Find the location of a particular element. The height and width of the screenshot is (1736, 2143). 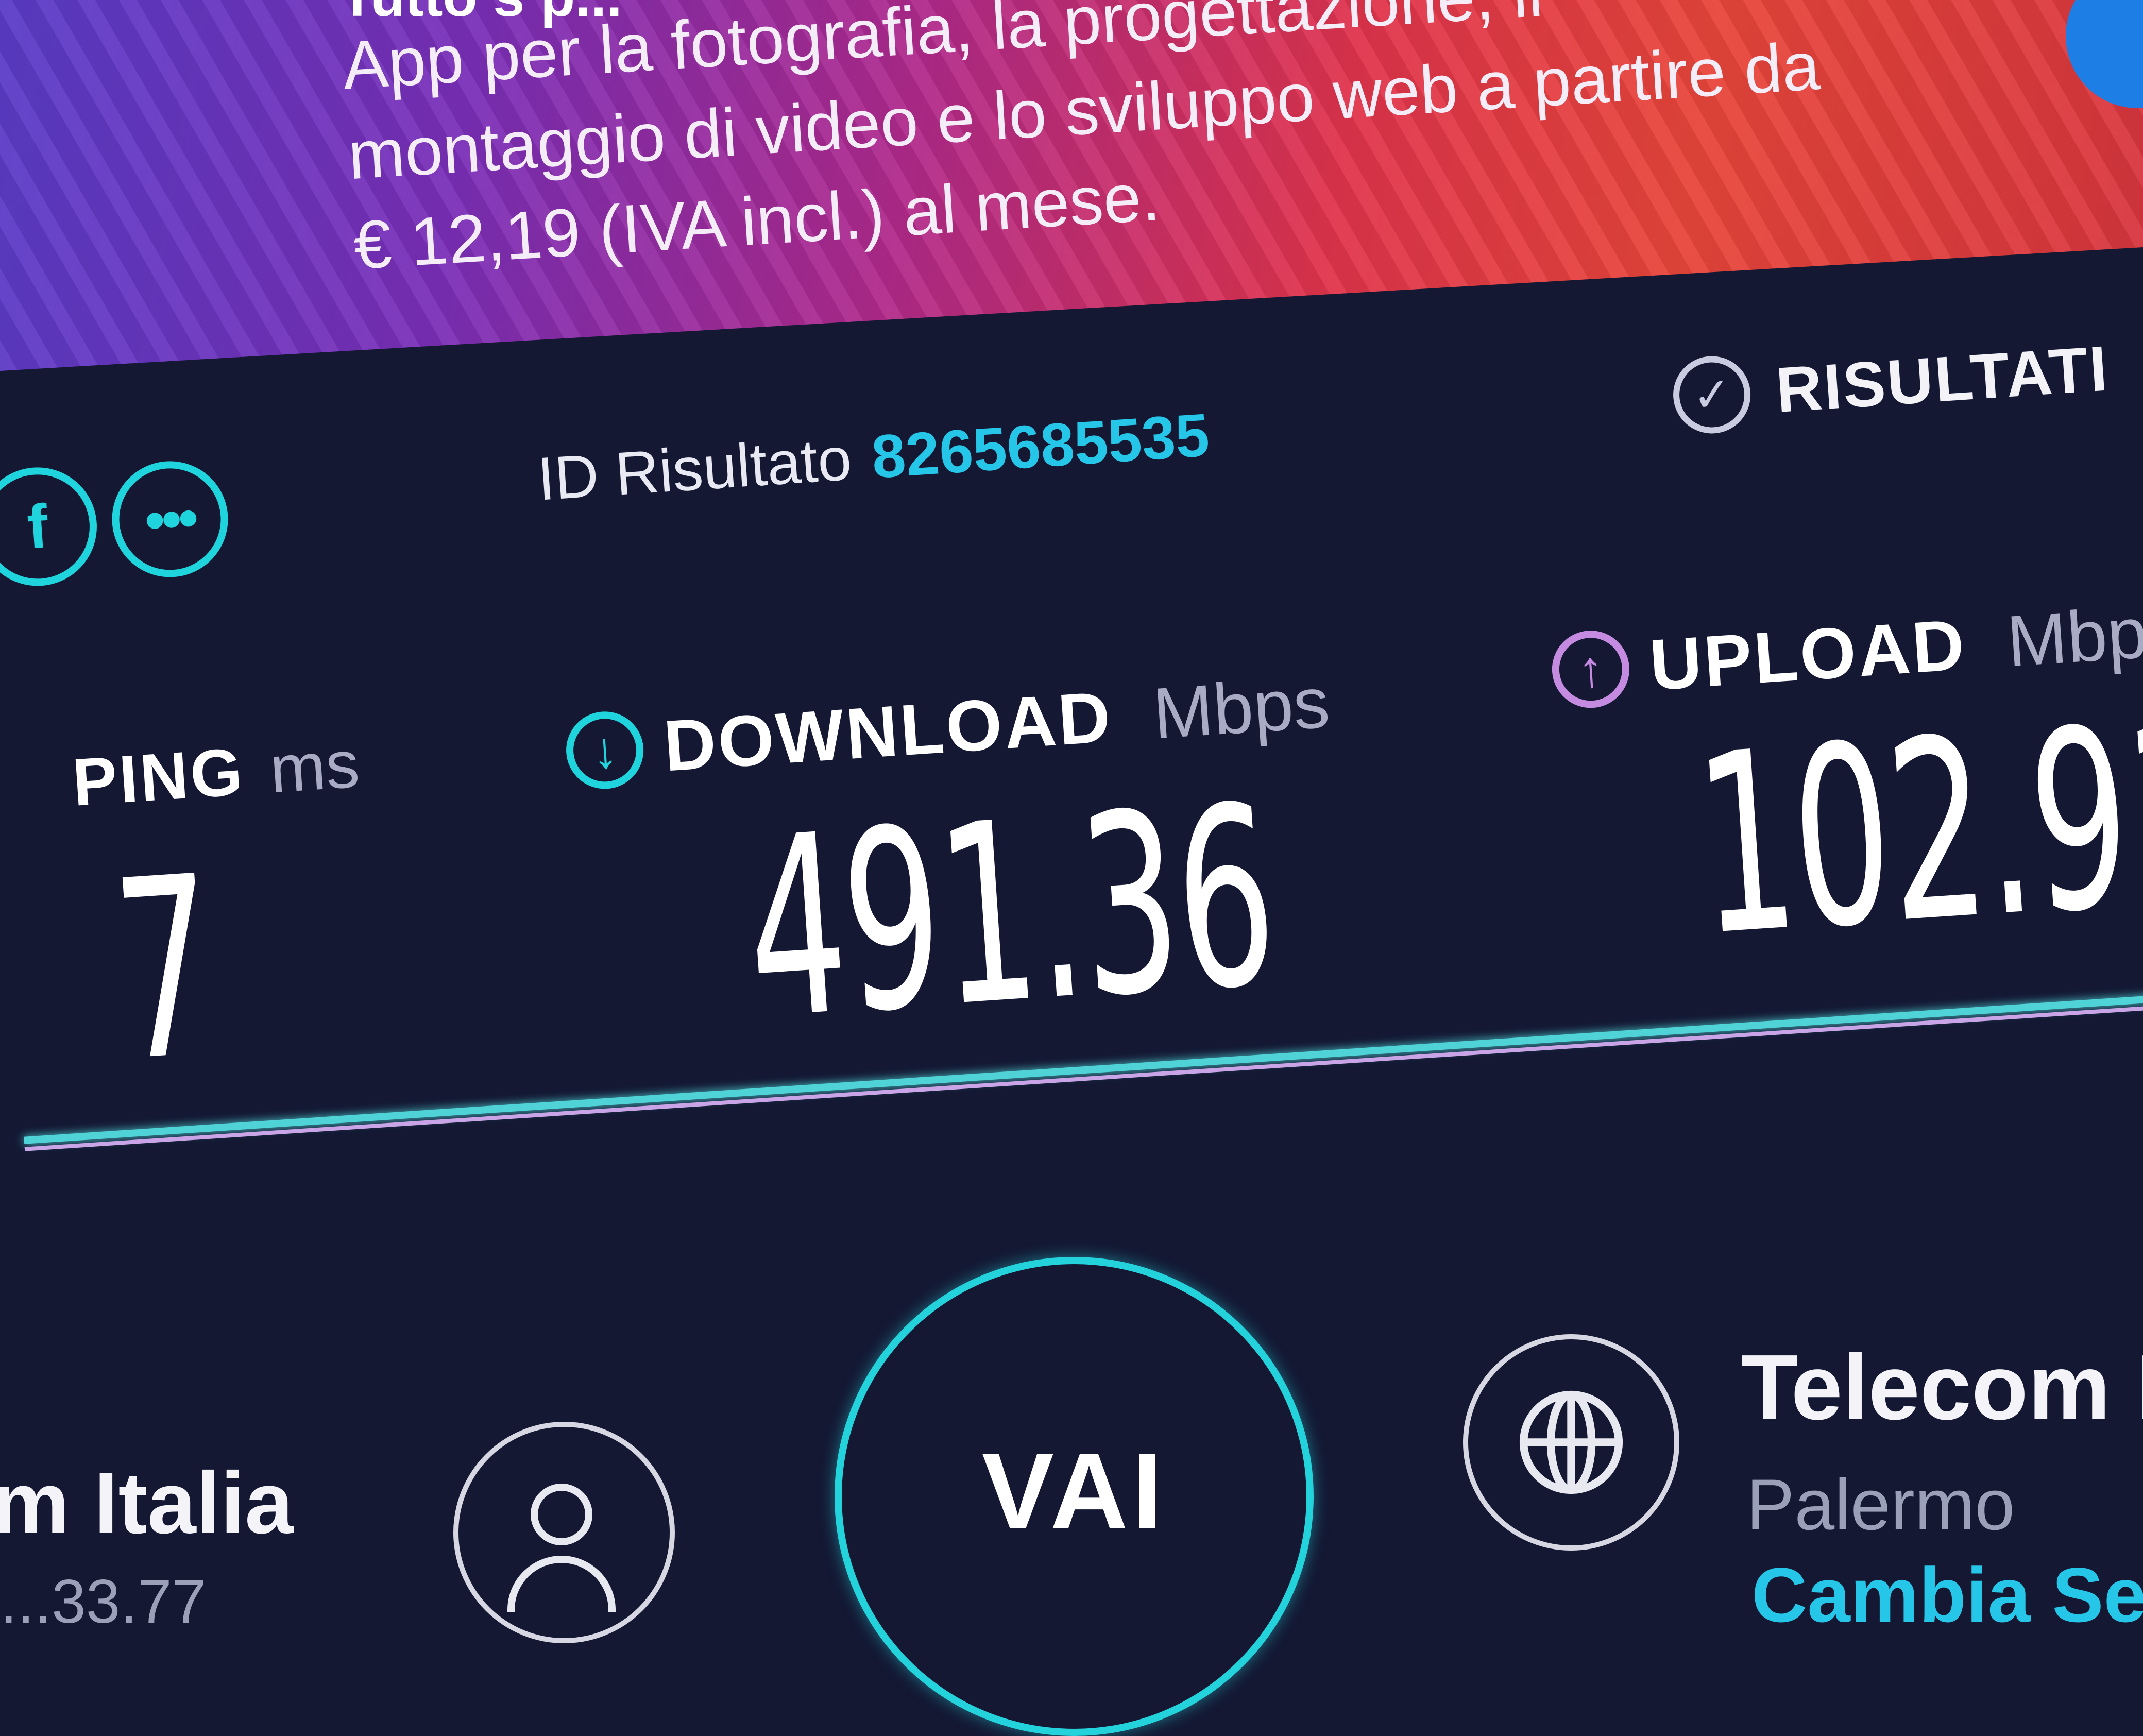

download-value: 491.36 is located at coordinates (1010, 914).